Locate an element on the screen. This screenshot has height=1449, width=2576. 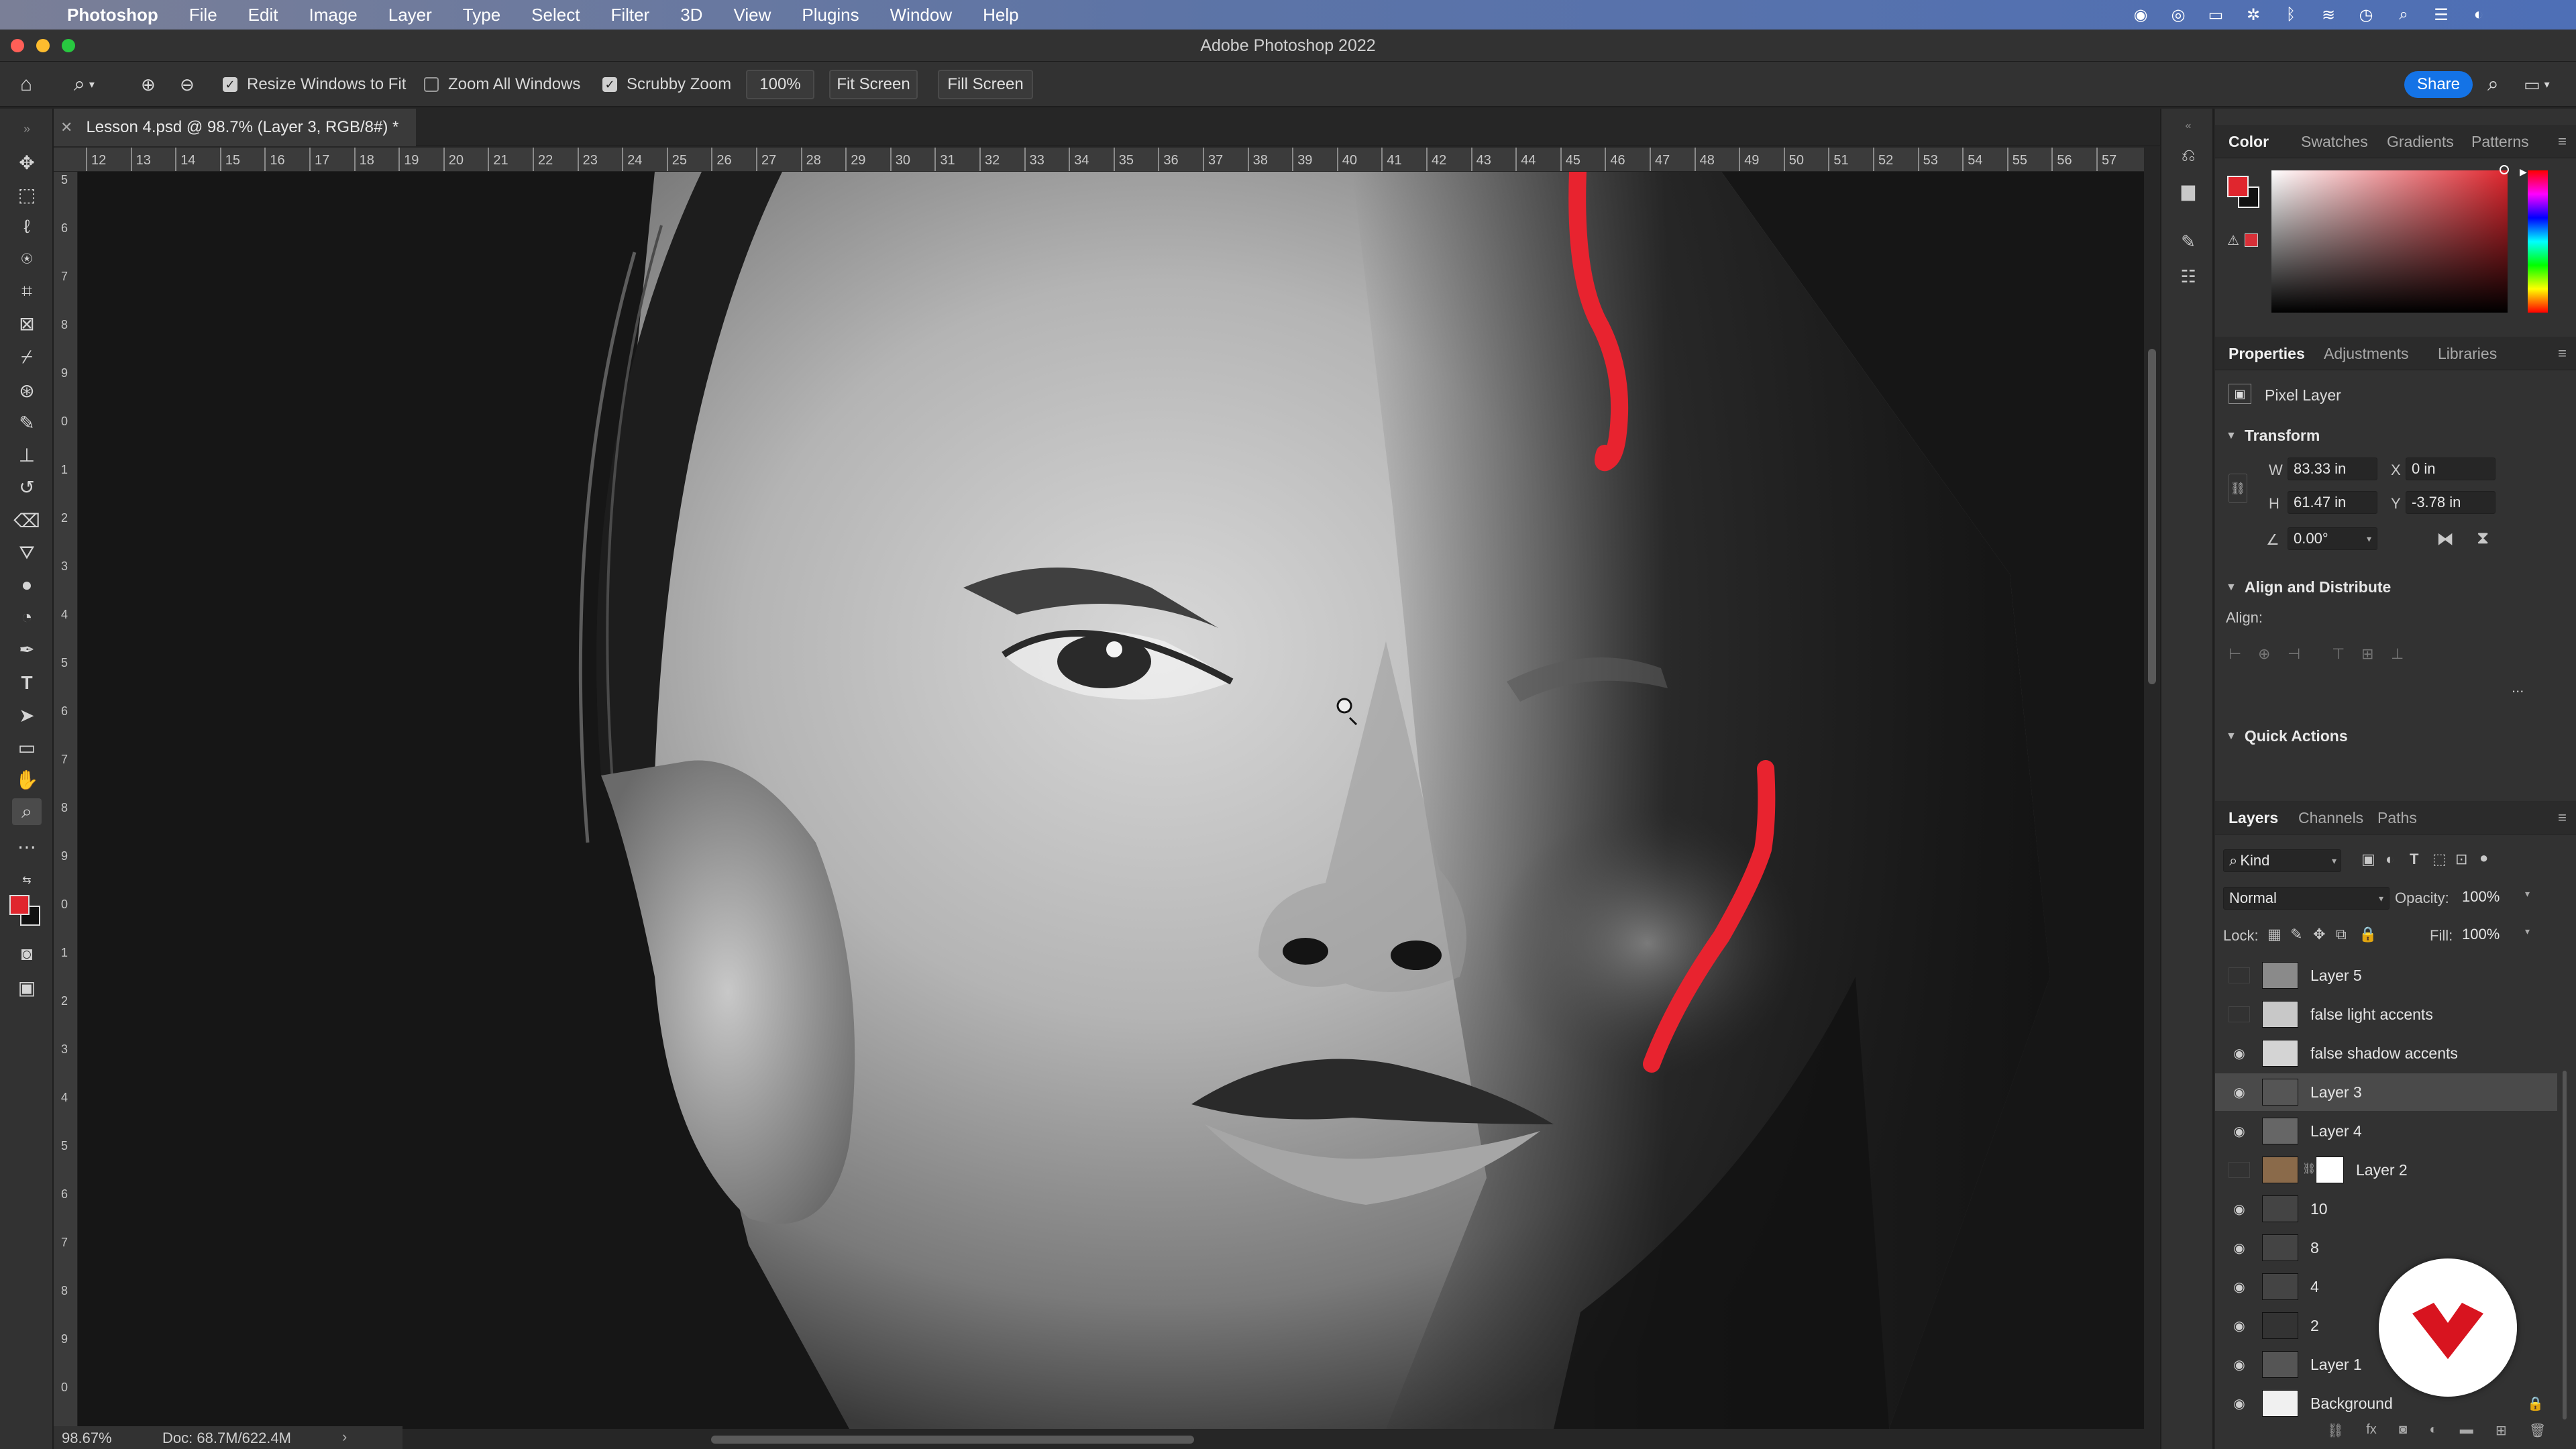
tab-adjustments: Adjustments is located at coordinates (2366, 353).